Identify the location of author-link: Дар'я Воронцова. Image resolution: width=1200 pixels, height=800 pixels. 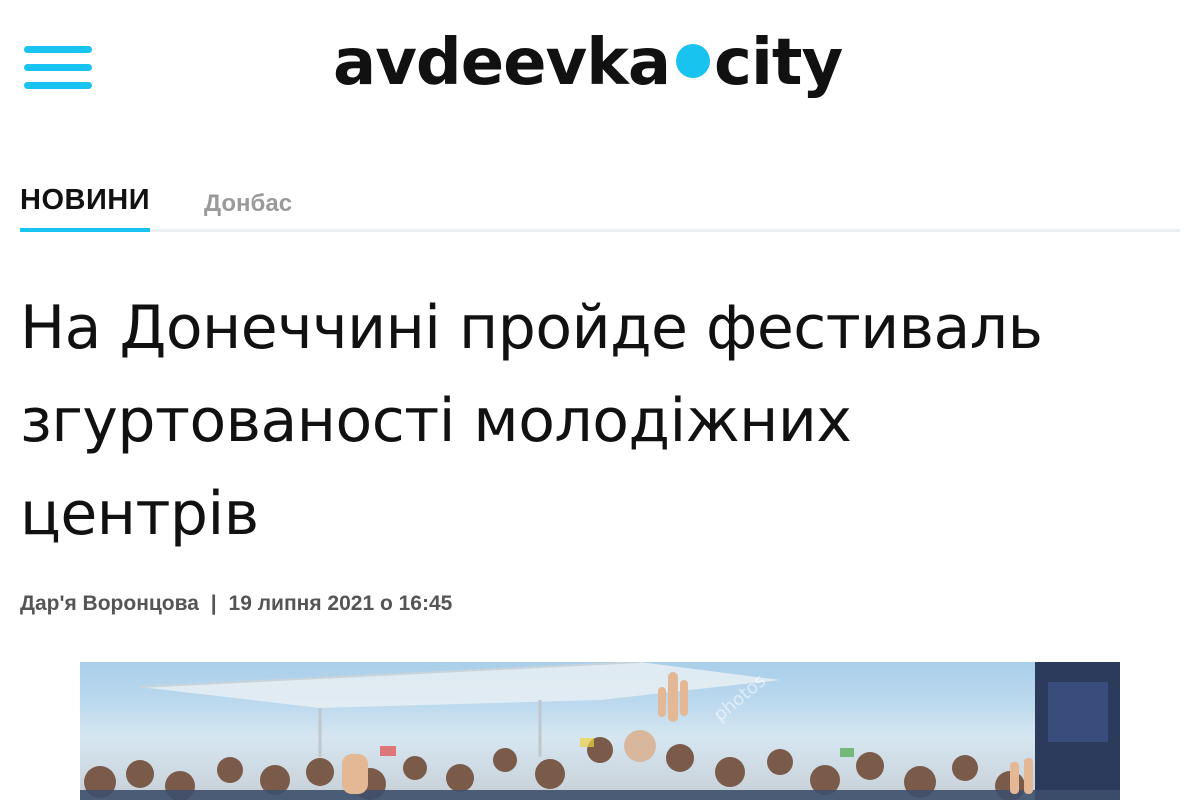
(109, 603).